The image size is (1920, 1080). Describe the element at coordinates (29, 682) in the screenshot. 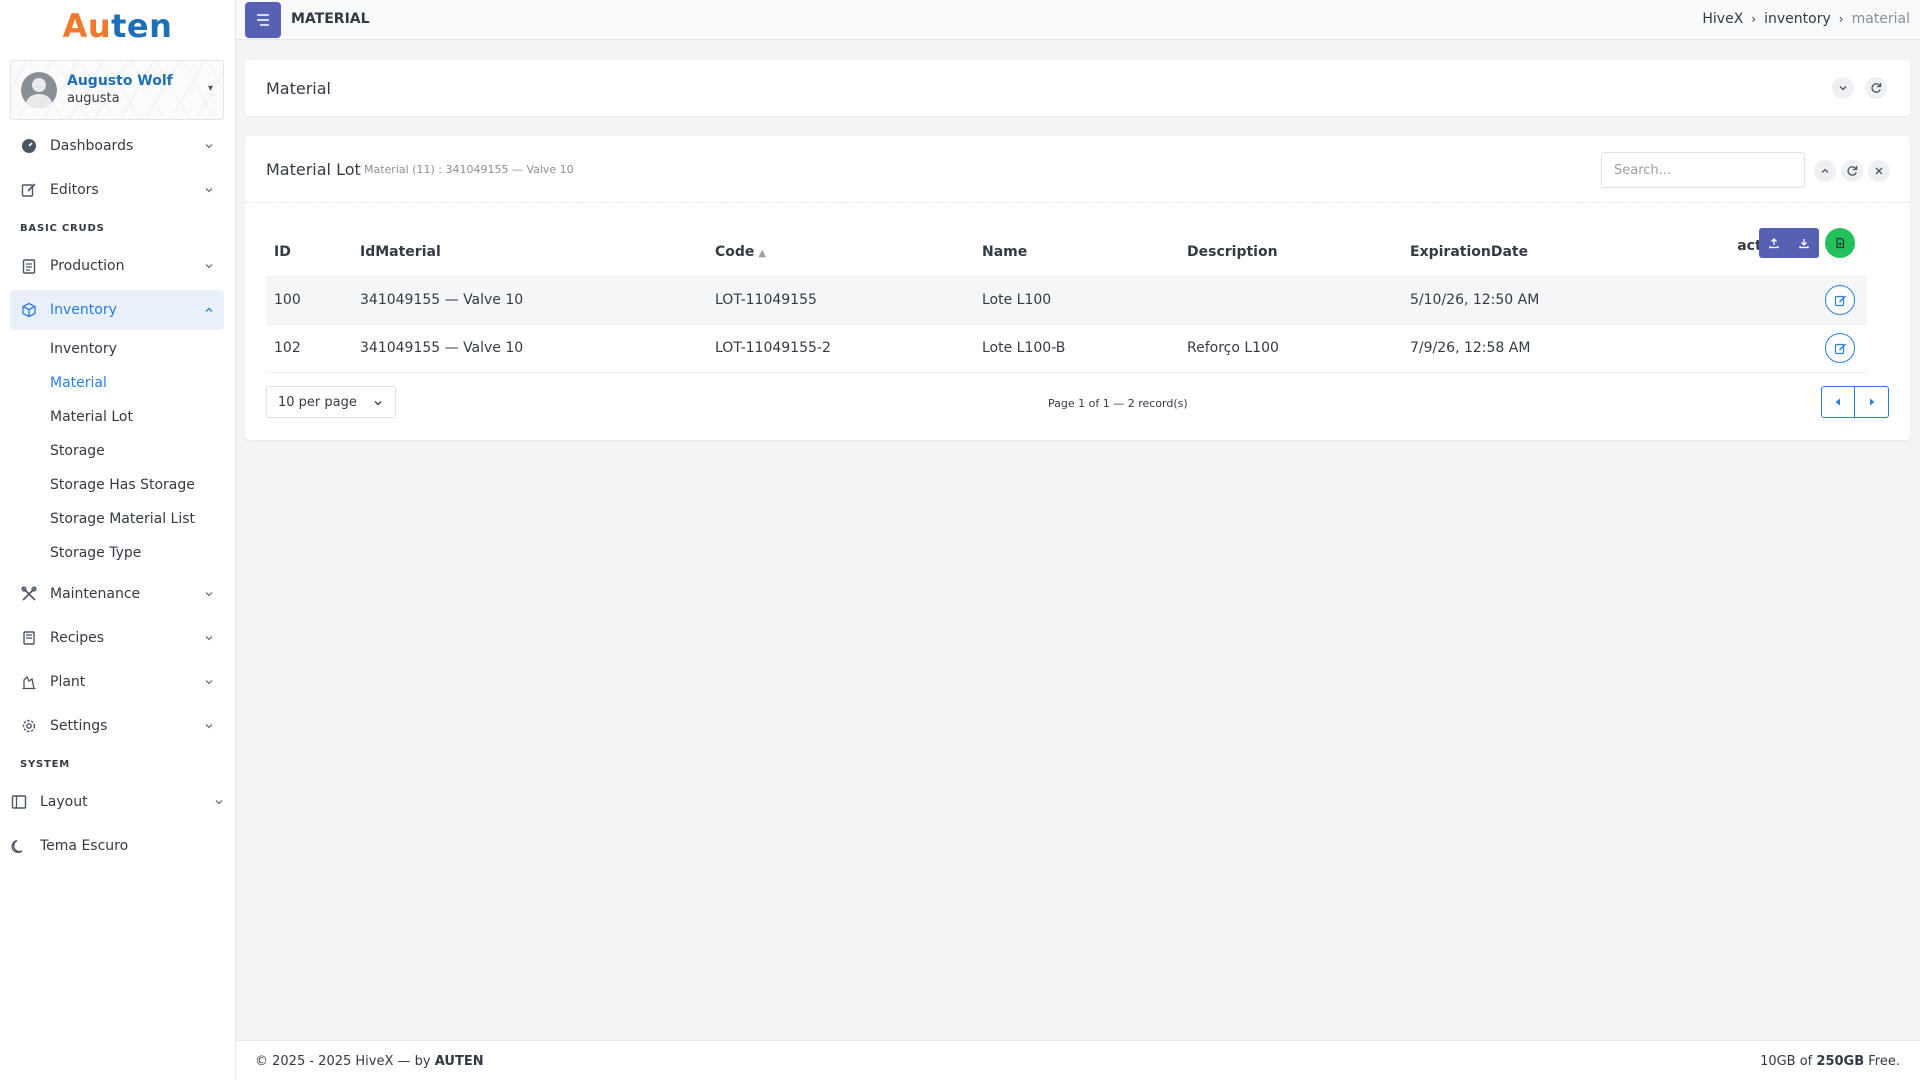

I see `factory-icon` at that location.